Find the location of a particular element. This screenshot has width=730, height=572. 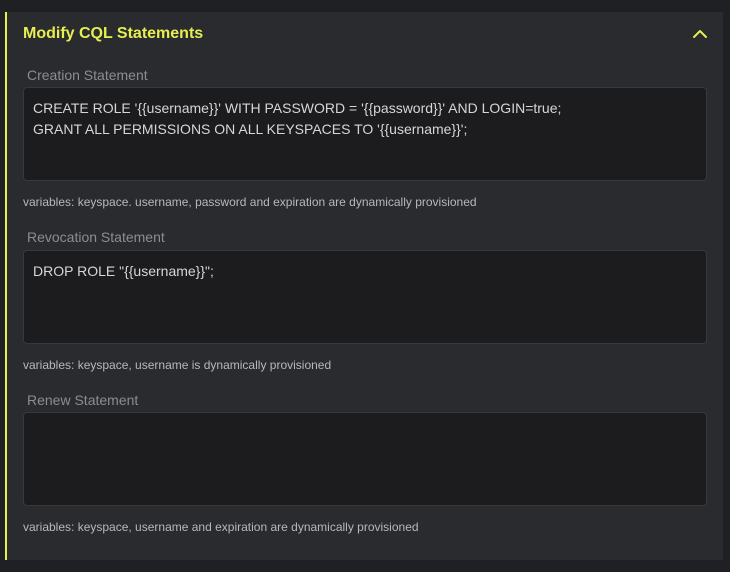

section-title: Modify CQL Statements is located at coordinates (113, 33).